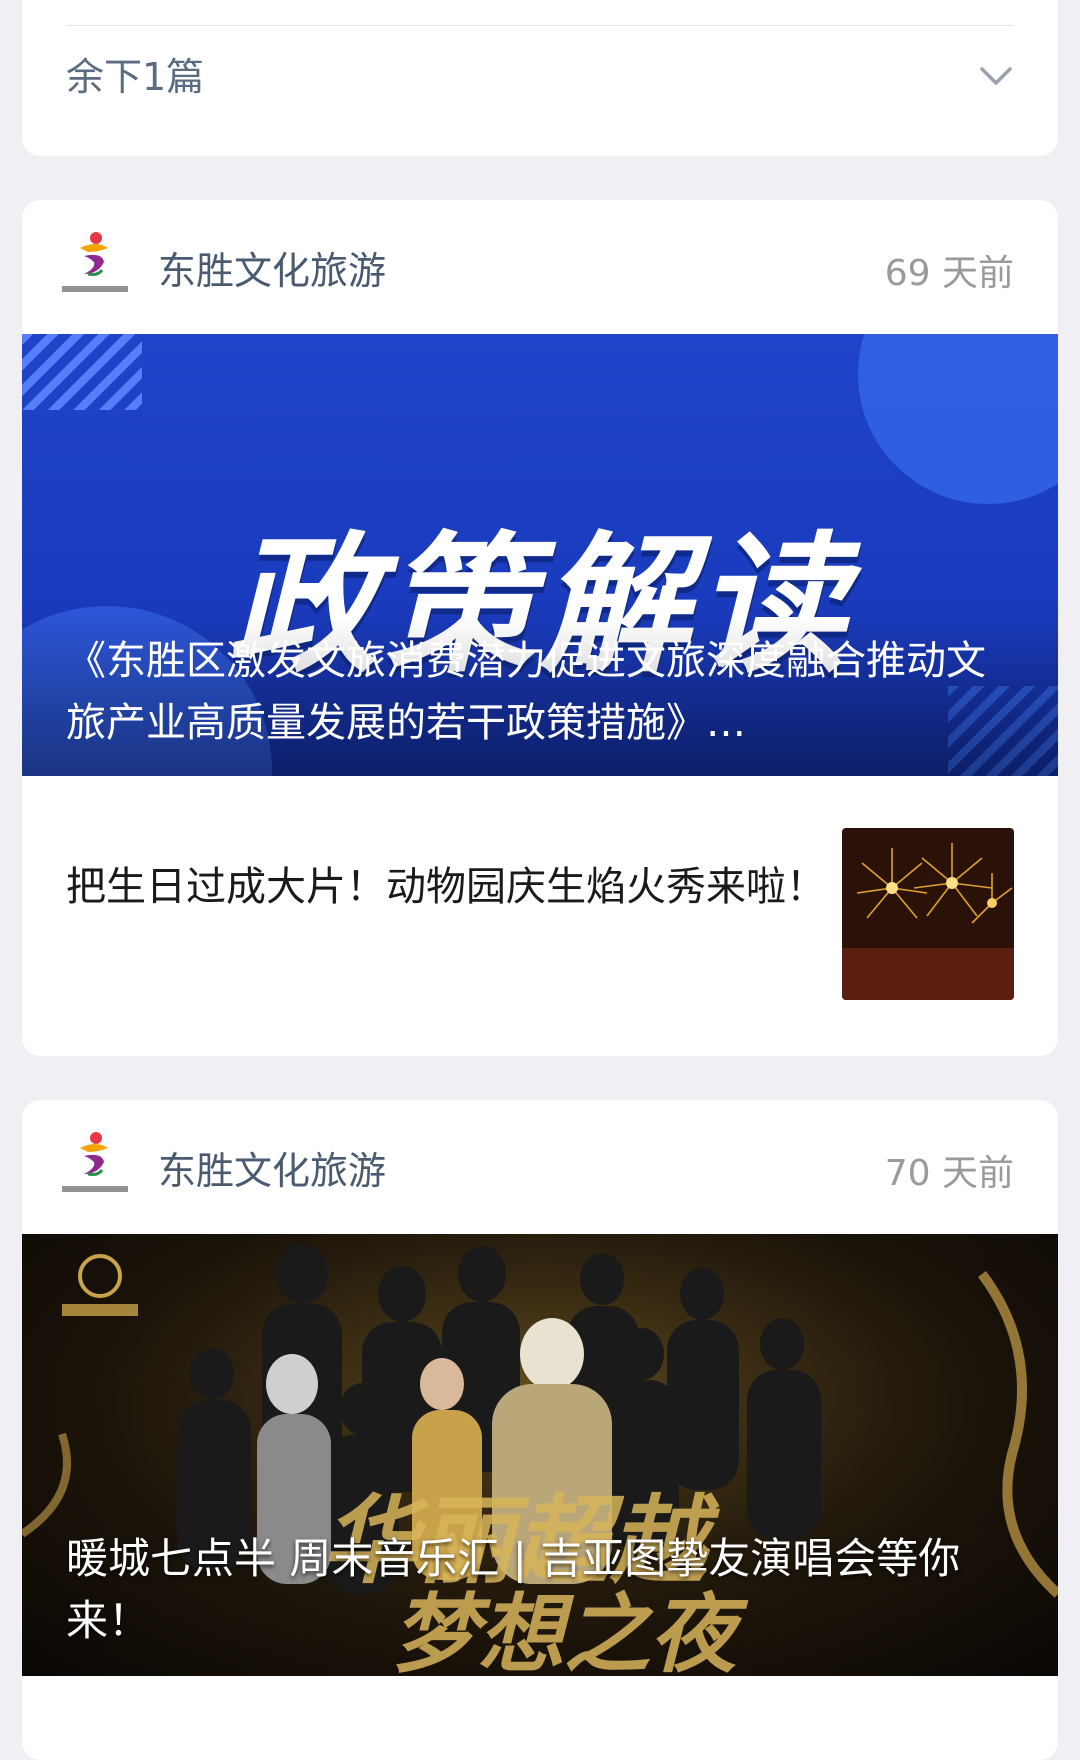 The image size is (1080, 1760). Describe the element at coordinates (958, 419) in the screenshot. I see `decorative-circle` at that location.